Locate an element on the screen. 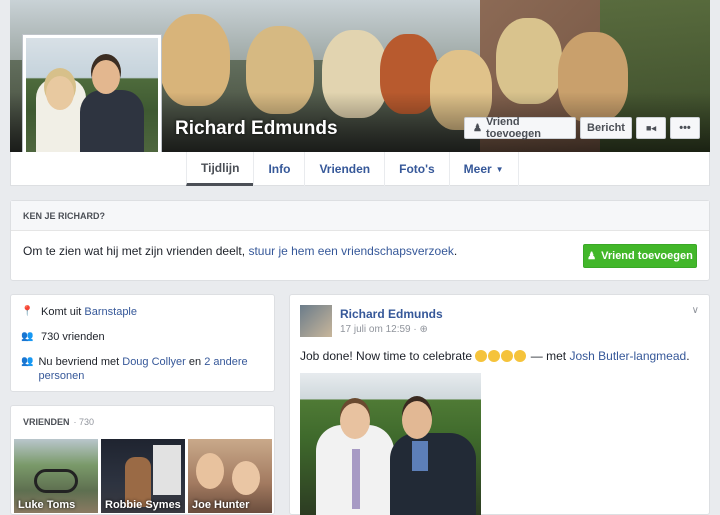  tab-friends: Vrienden is located at coordinates (344, 169).